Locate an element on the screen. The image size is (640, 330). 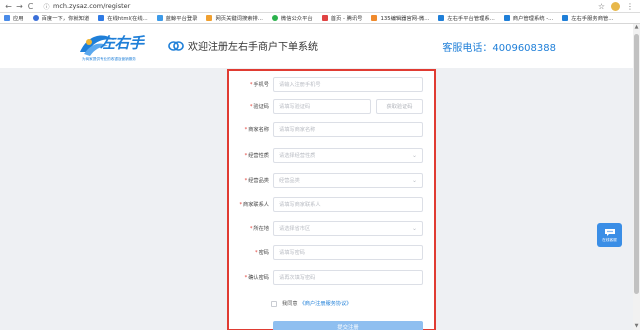
page-scrollbar: ▲ ▼ is located at coordinates (636, 177).